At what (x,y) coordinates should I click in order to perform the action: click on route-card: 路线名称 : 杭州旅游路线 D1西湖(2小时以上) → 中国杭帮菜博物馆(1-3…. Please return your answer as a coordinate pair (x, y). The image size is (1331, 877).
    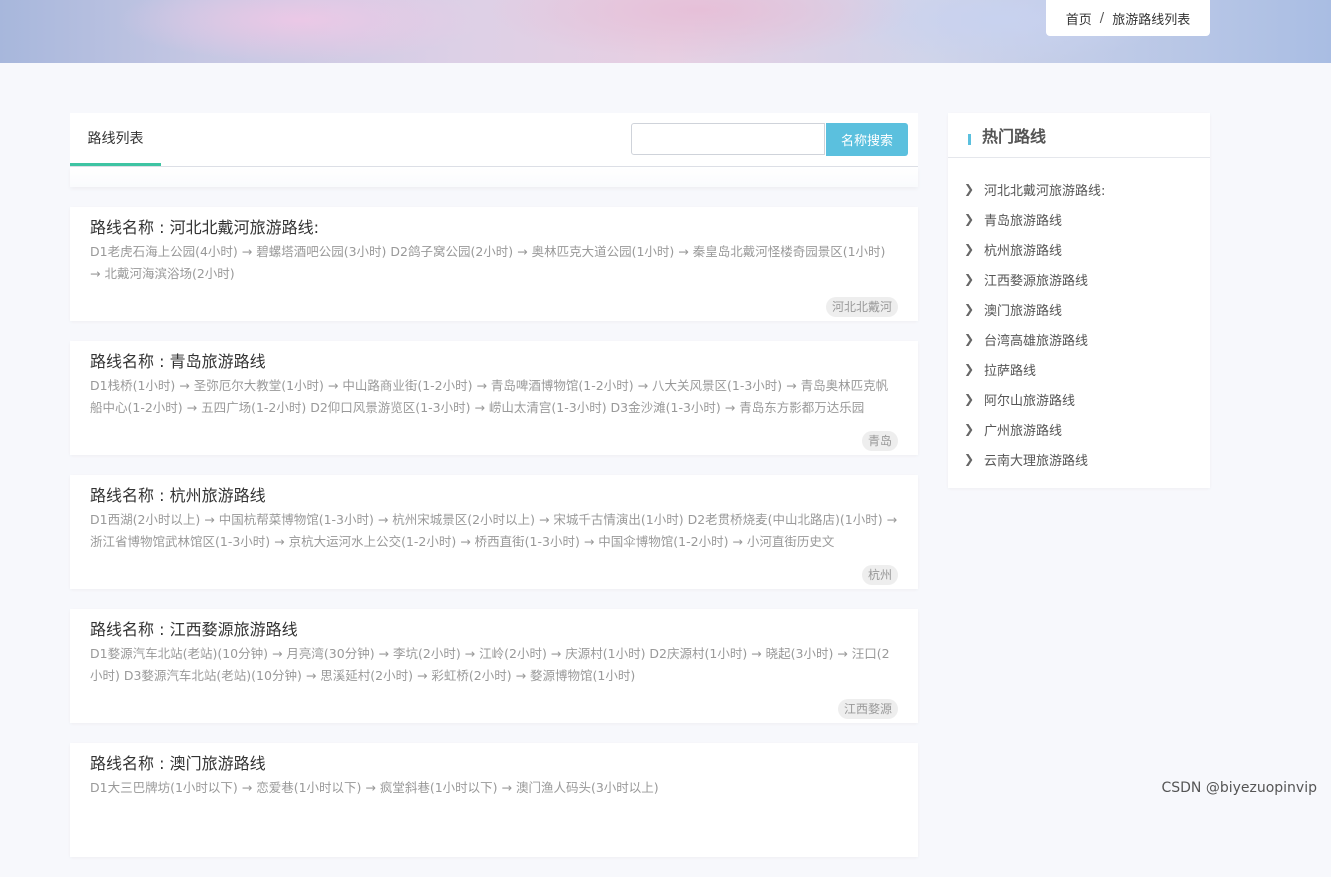
    Looking at the image, I should click on (494, 532).